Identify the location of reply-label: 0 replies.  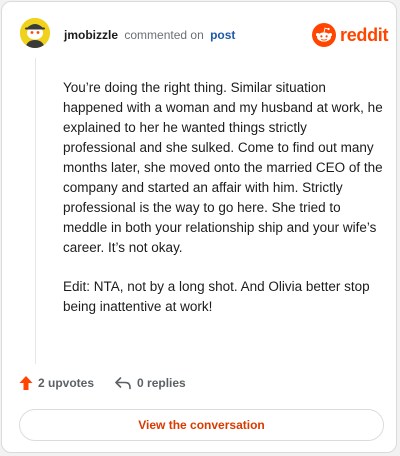
(161, 383).